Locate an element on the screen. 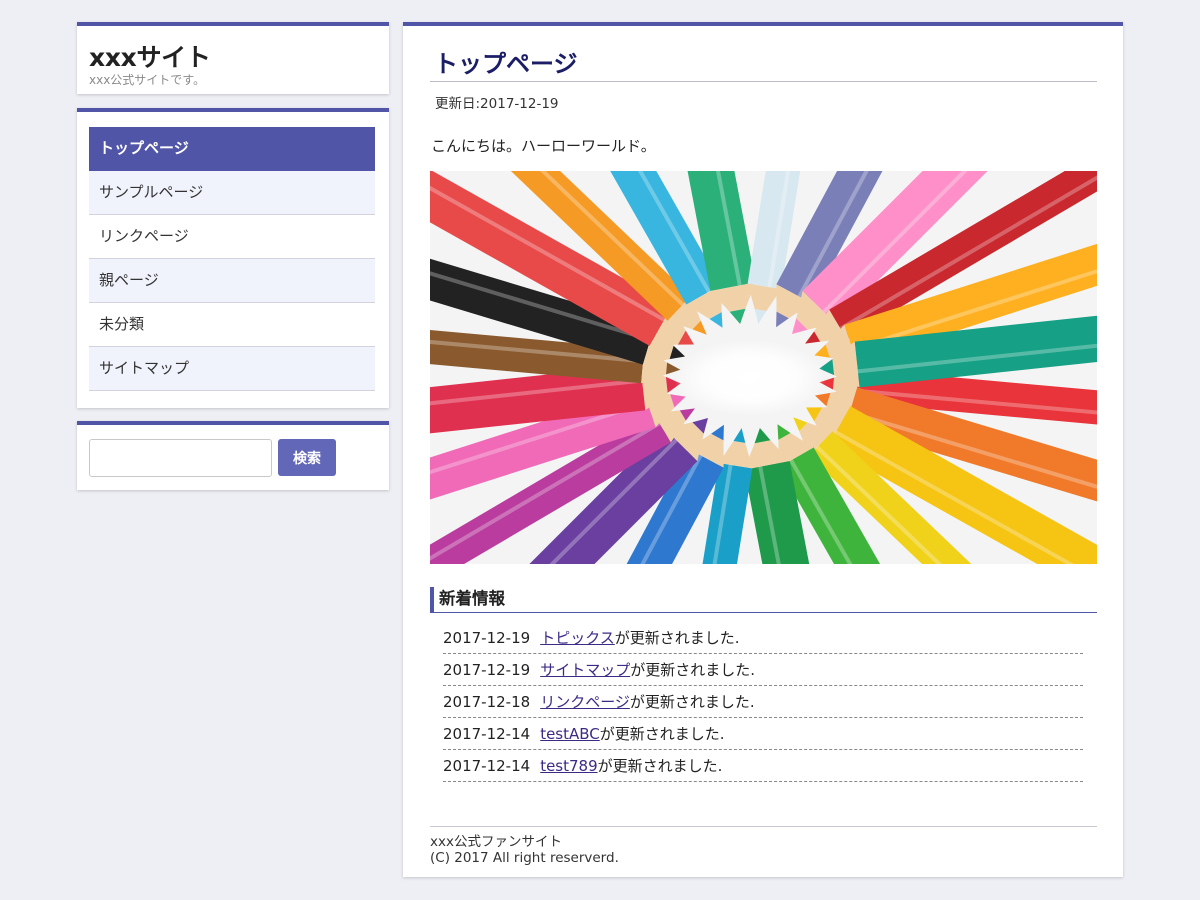  search-button: 検索 is located at coordinates (307, 457).